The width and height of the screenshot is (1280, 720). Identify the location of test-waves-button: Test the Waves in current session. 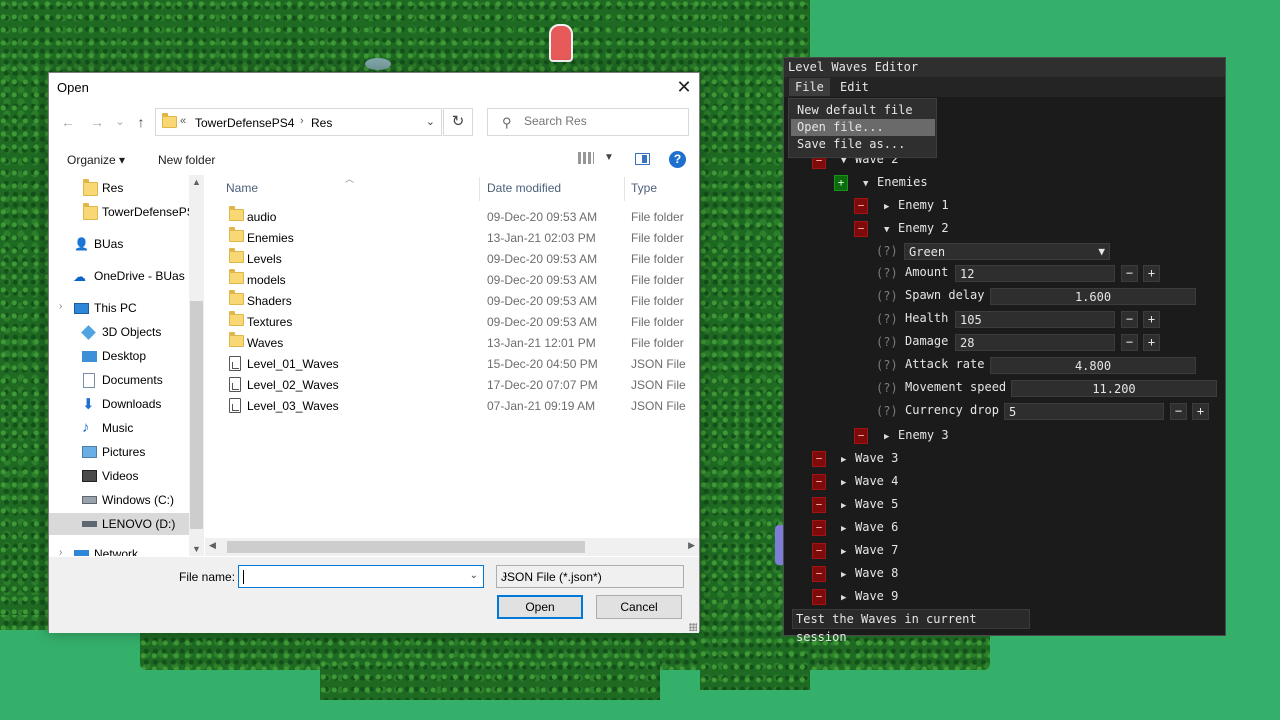
(911, 626).